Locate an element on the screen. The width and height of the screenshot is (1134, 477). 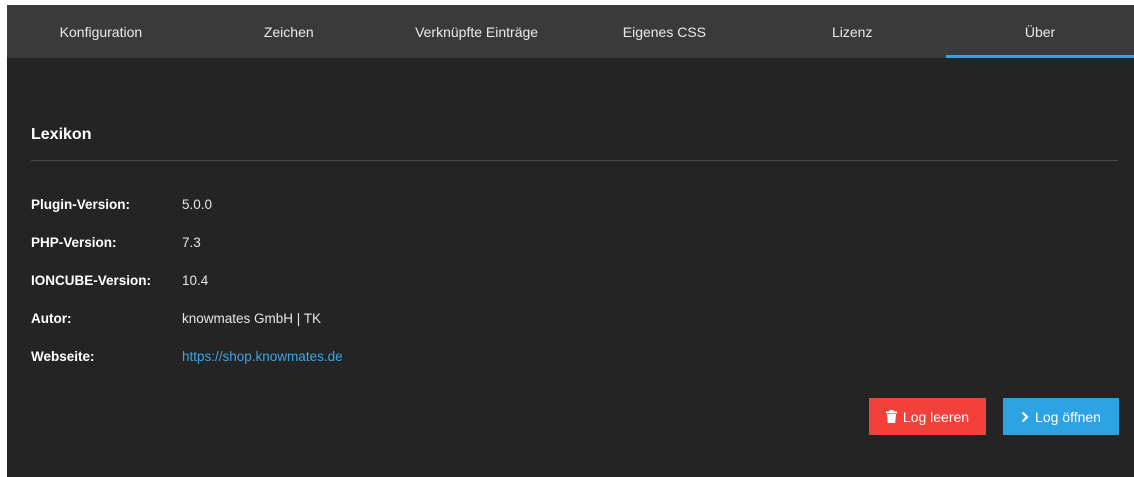
info-row-ioncube-version: IONCUBE-Version: 10.4 is located at coordinates (187, 280).